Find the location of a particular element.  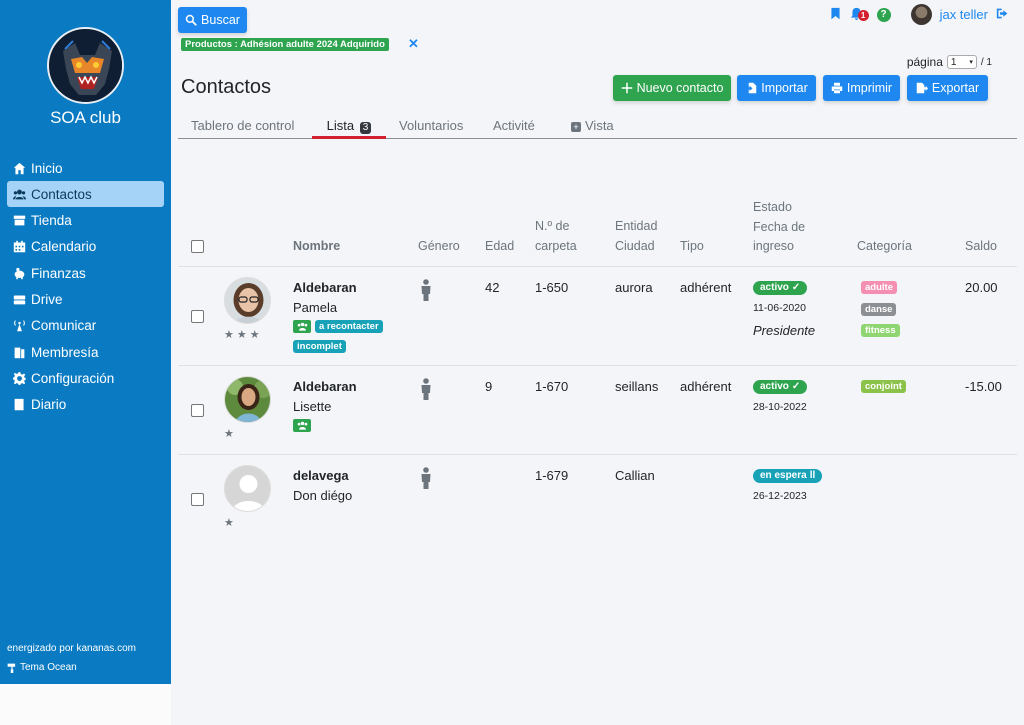

column-status-line2: Fecha de is located at coordinates (779, 226).